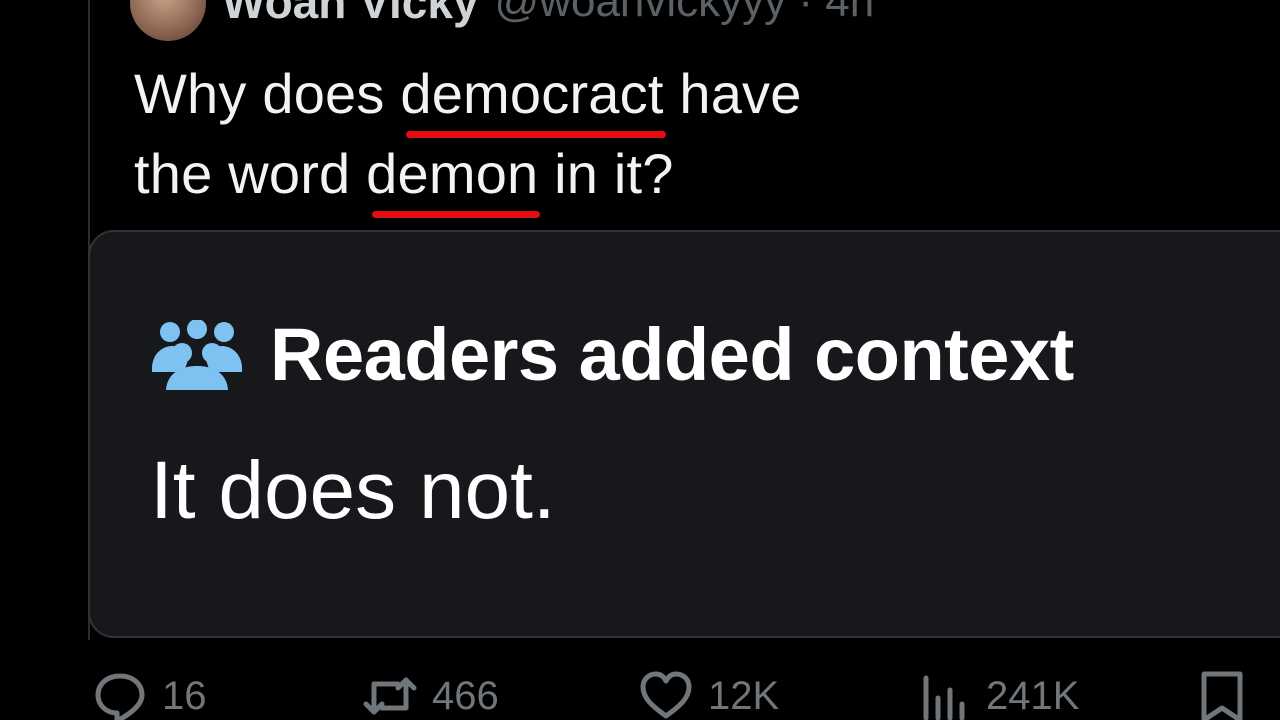 This screenshot has width=1280, height=720. Describe the element at coordinates (350, 14) in the screenshot. I see `author-display-name: Woah Vicky` at that location.